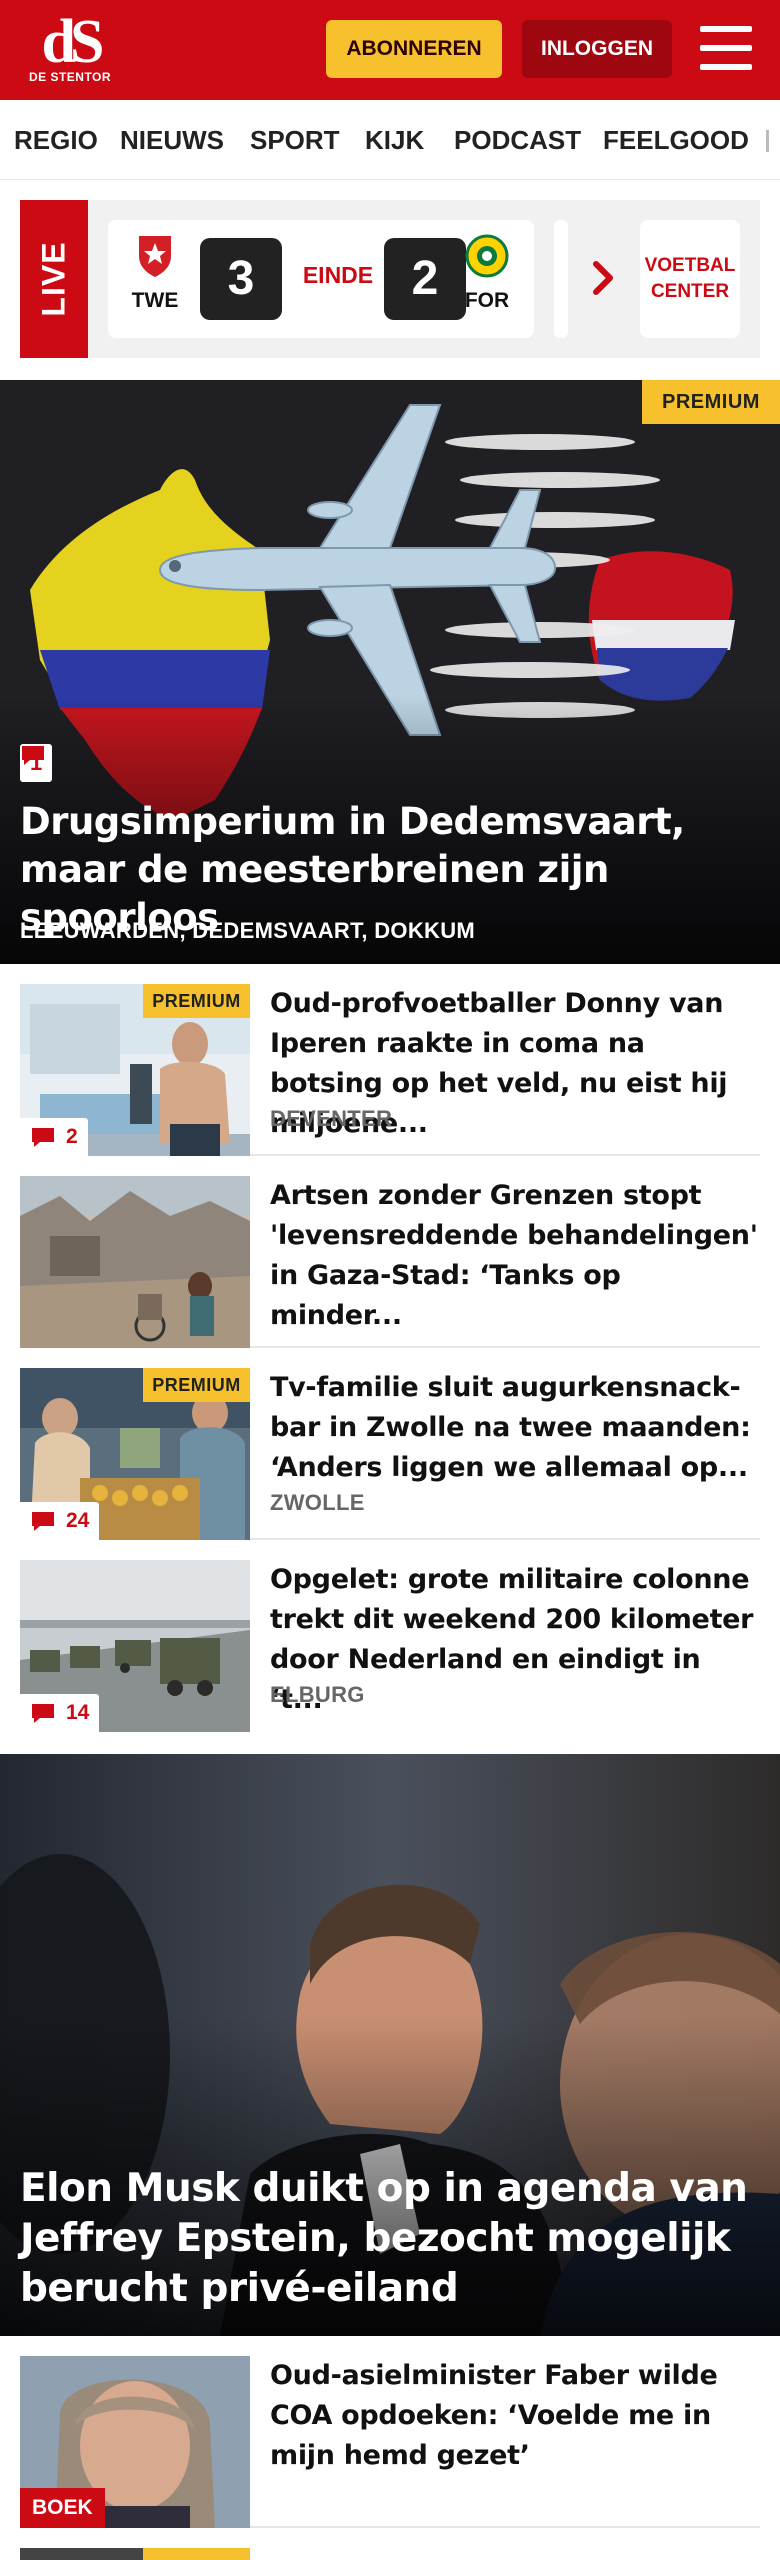 The image size is (780, 2560). I want to click on fortuna-sittard-crest-icon, so click(487, 256).